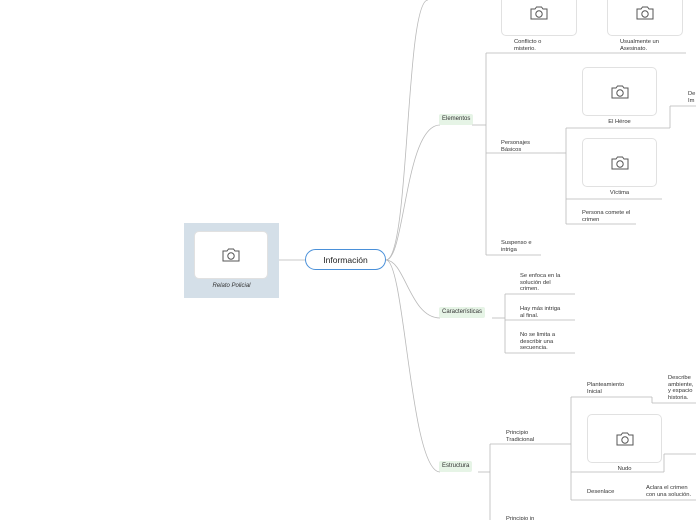  I want to click on topic-estructura: Estructura, so click(456, 466).